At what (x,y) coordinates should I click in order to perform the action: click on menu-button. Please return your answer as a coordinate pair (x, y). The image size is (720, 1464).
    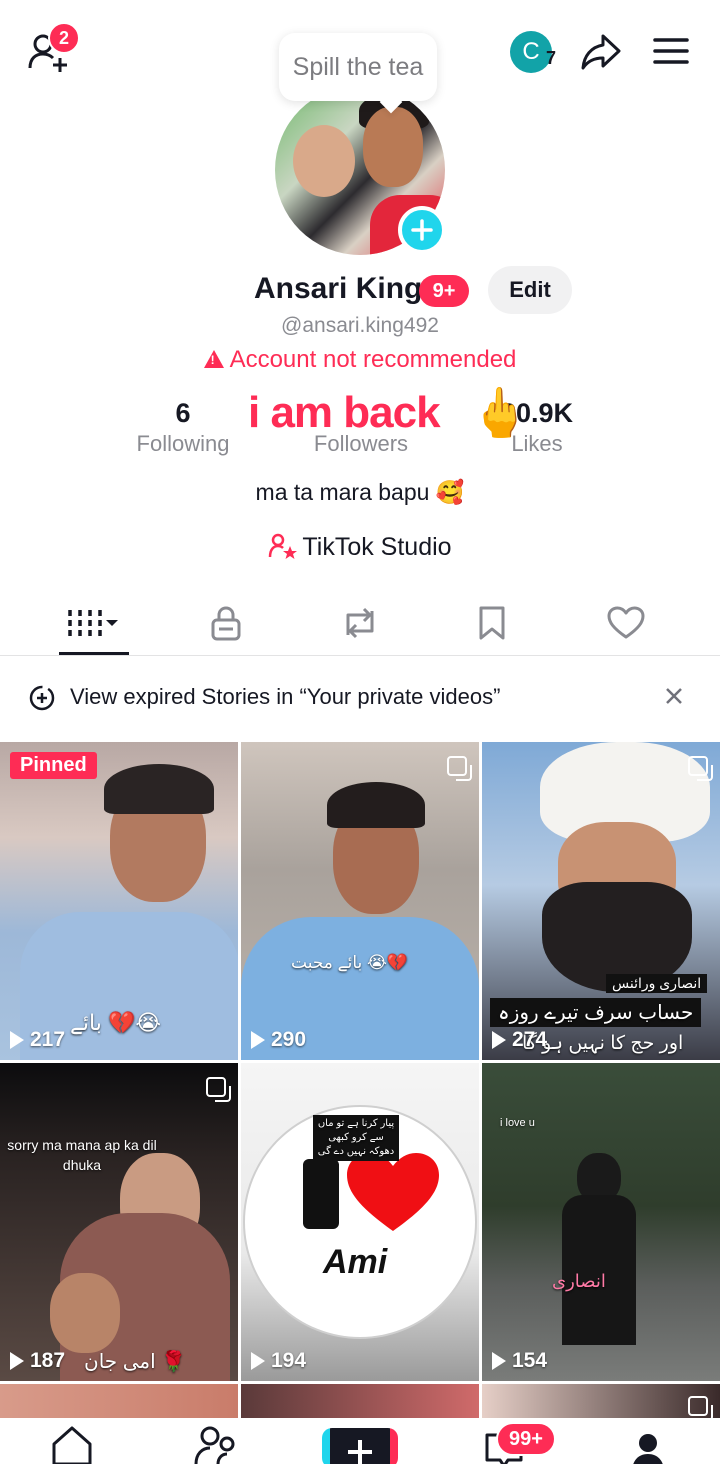
    Looking at the image, I should click on (671, 51).